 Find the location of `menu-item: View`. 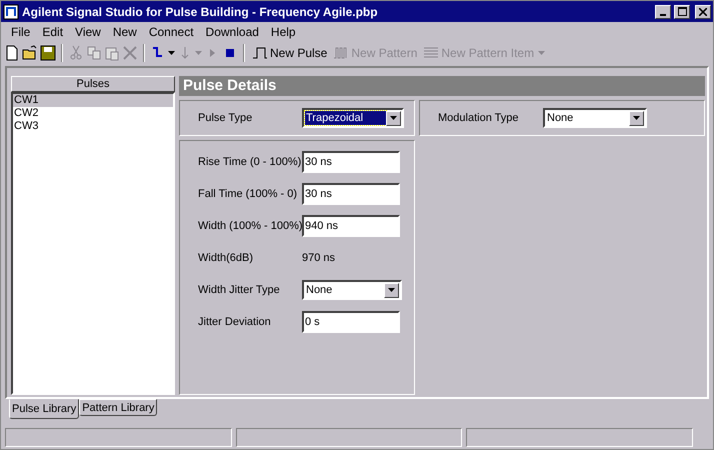

menu-item: View is located at coordinates (88, 32).